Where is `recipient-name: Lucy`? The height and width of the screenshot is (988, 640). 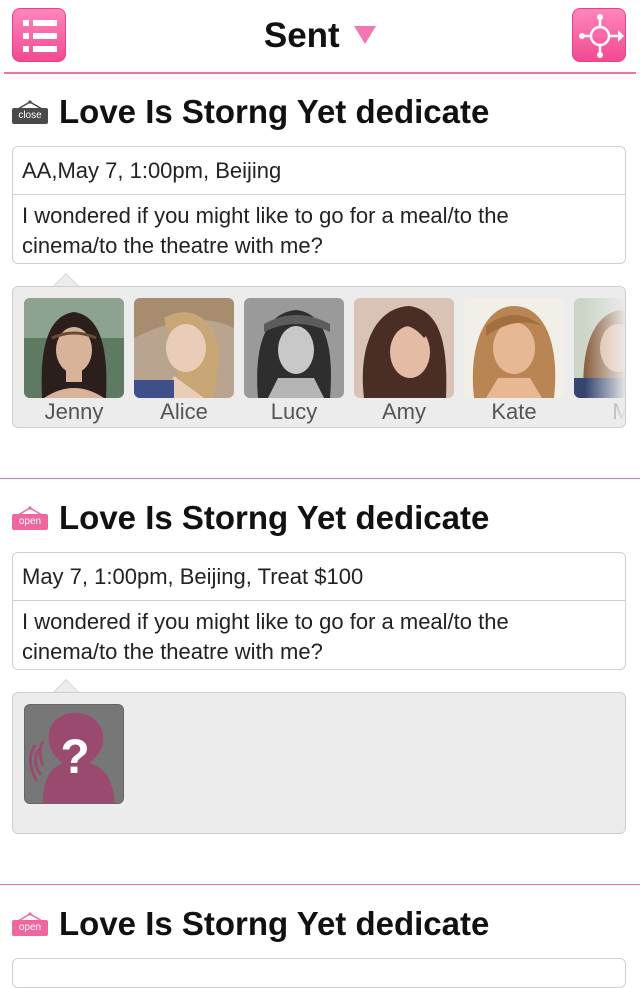
recipient-name: Lucy is located at coordinates (294, 411).